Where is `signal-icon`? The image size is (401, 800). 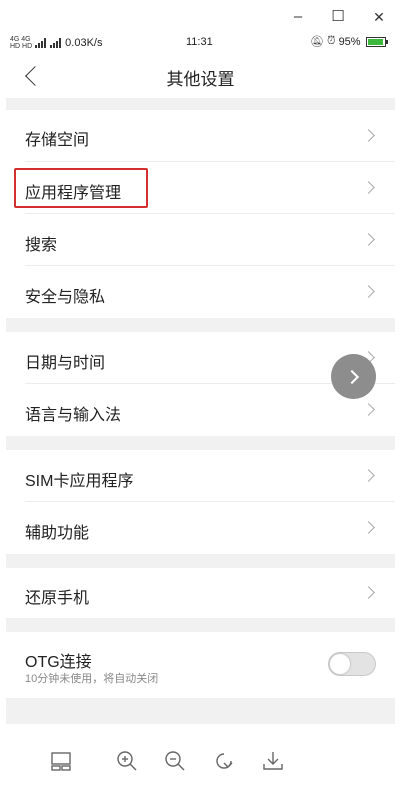
signal-icon is located at coordinates (41, 43).